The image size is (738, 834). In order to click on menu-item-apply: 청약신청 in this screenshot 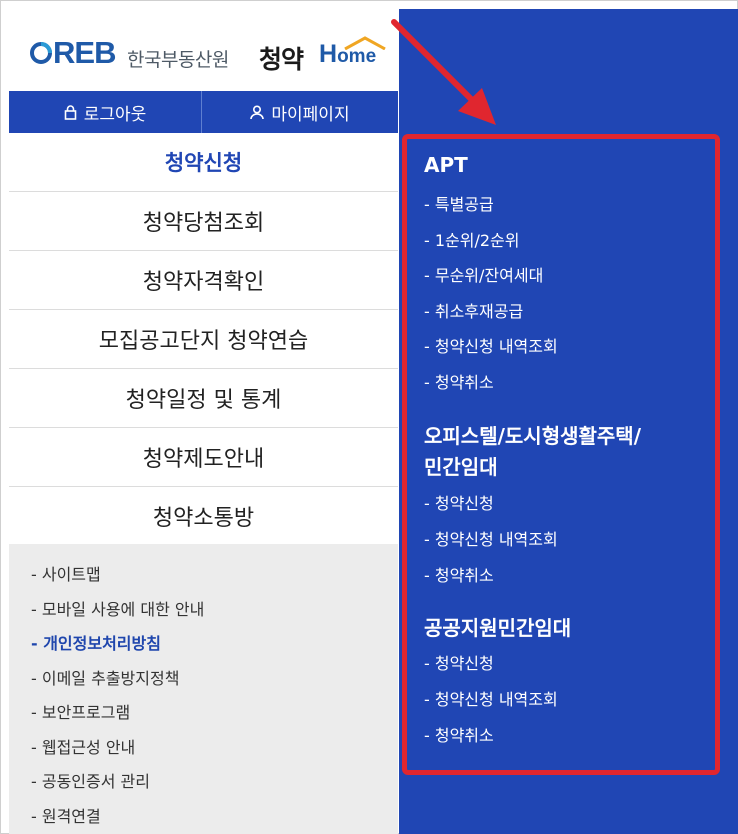, I will do `click(203, 162)`.